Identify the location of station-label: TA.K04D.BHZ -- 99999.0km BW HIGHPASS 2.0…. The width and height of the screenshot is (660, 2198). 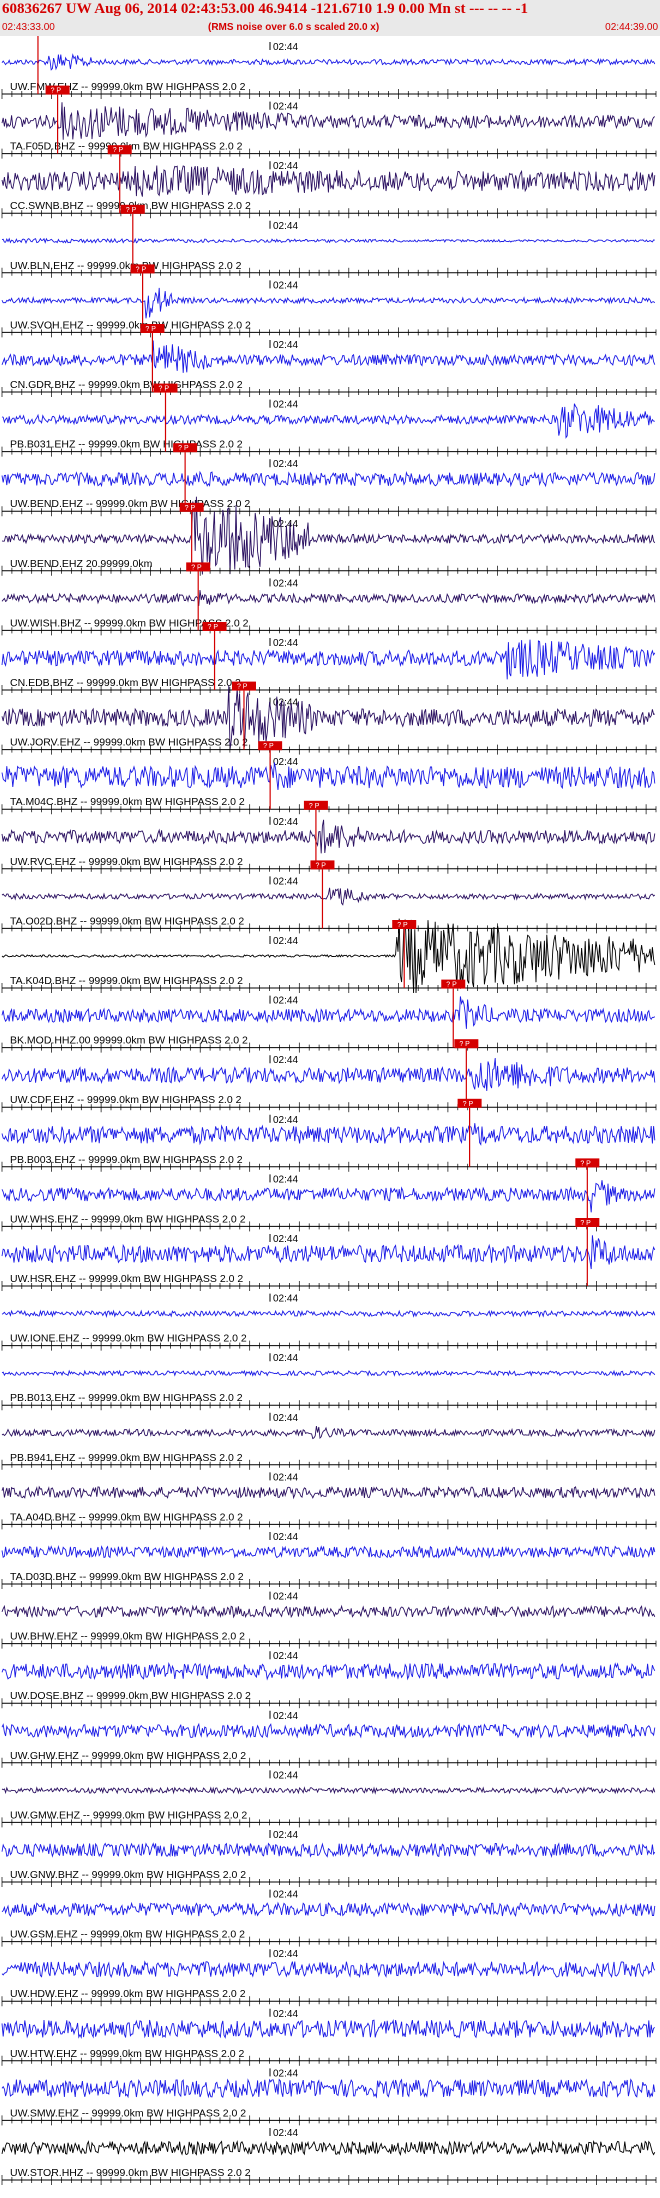
(126, 981).